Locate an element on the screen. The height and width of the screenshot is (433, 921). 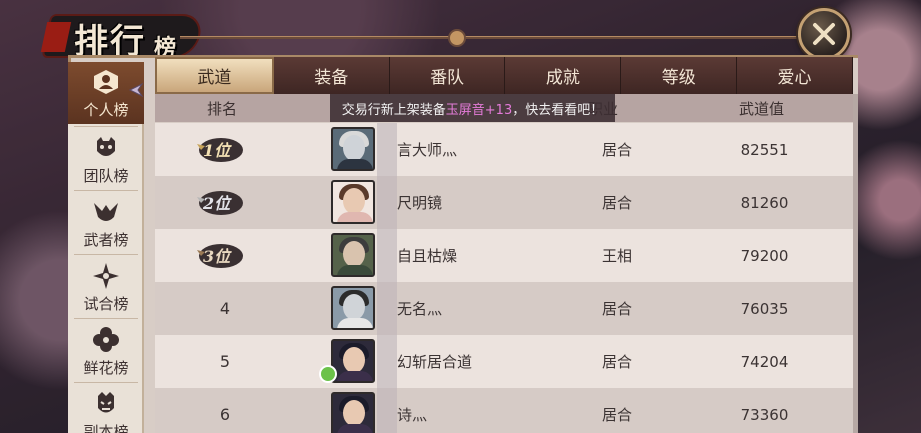
player-job: 王相 is located at coordinates (616, 256).